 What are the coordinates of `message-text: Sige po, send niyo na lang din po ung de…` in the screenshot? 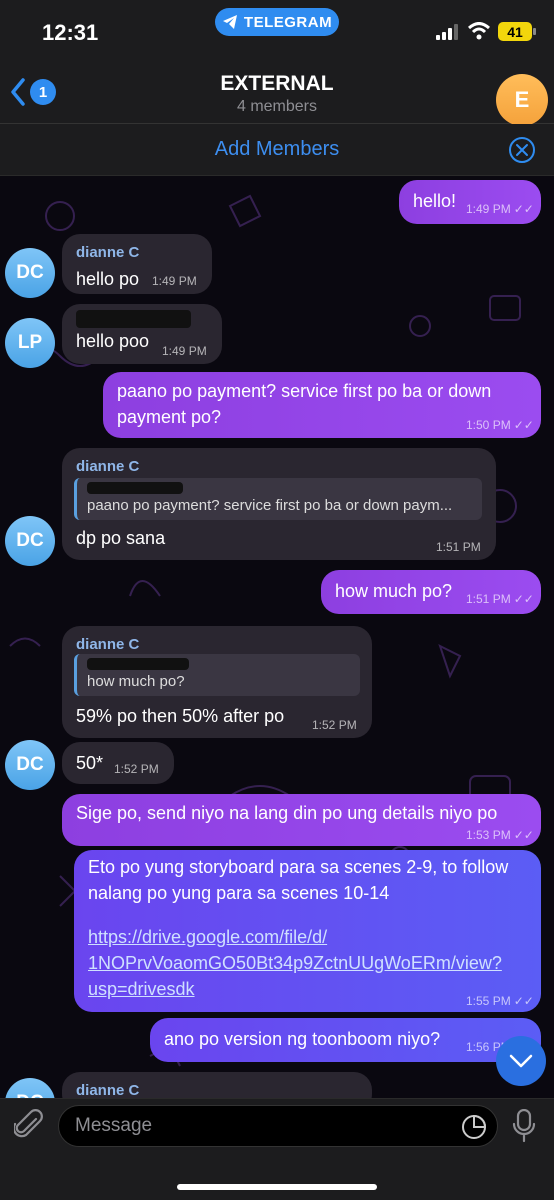 It's located at (287, 813).